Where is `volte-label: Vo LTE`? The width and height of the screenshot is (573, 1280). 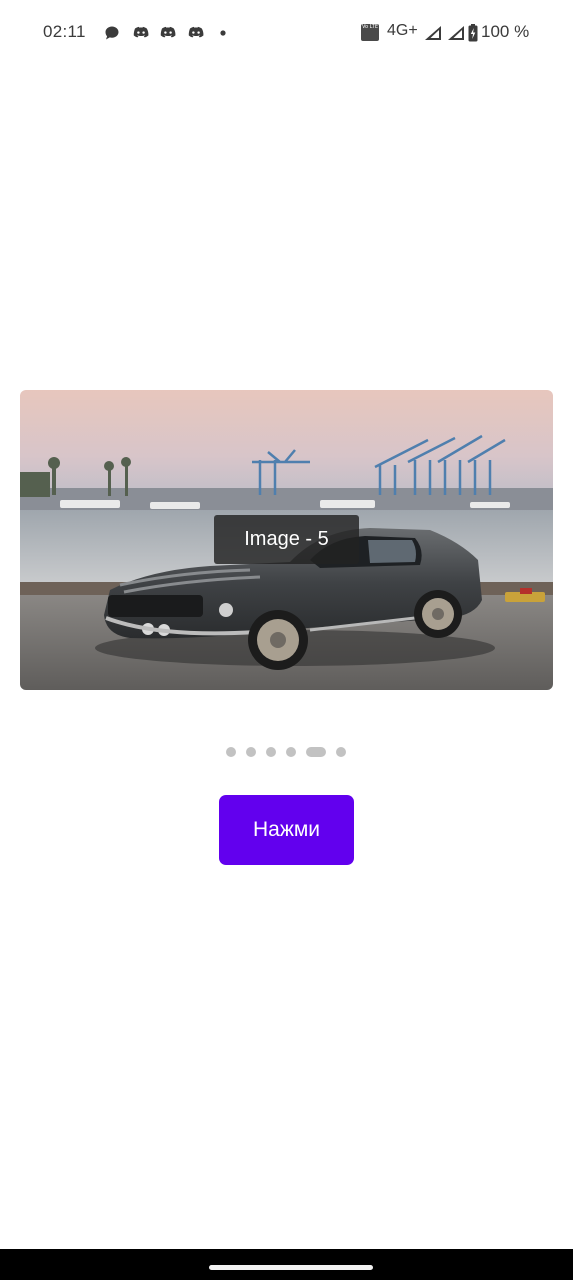 volte-label: Vo LTE is located at coordinates (370, 27).